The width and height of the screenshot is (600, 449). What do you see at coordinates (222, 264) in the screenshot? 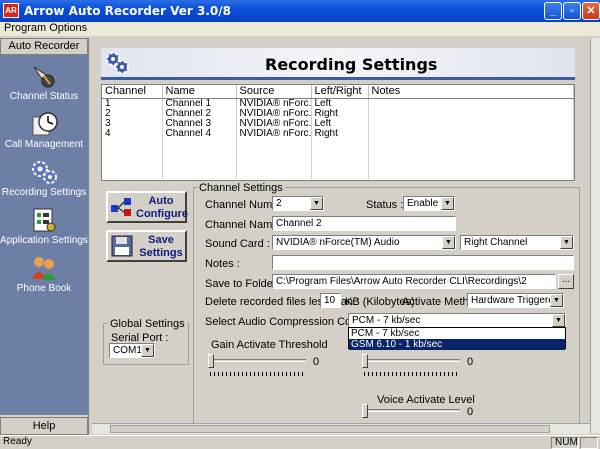
I see `notes-label: Notes :` at bounding box center [222, 264].